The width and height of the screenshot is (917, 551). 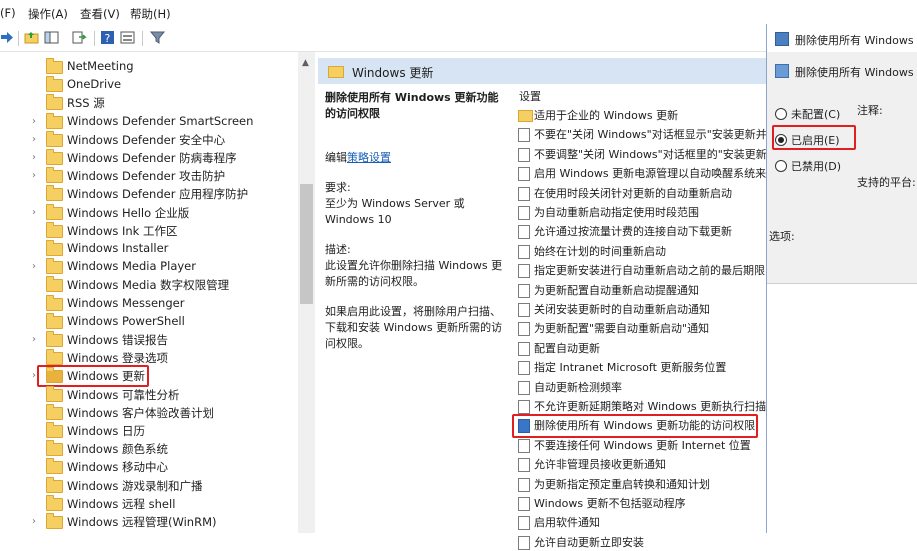 What do you see at coordinates (31, 37) in the screenshot?
I see `up-folder-icon` at bounding box center [31, 37].